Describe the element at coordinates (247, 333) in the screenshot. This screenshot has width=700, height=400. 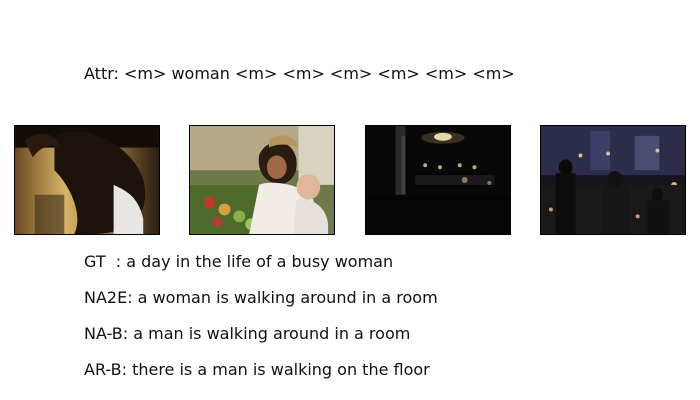
I see `caption-na-b: NA-B: a man is walking around in a room` at that location.